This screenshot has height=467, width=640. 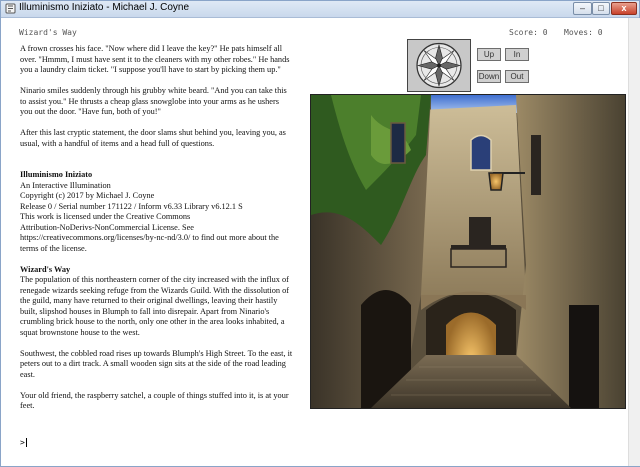 I want to click on banner-line: terms of the license., so click(x=53, y=248).